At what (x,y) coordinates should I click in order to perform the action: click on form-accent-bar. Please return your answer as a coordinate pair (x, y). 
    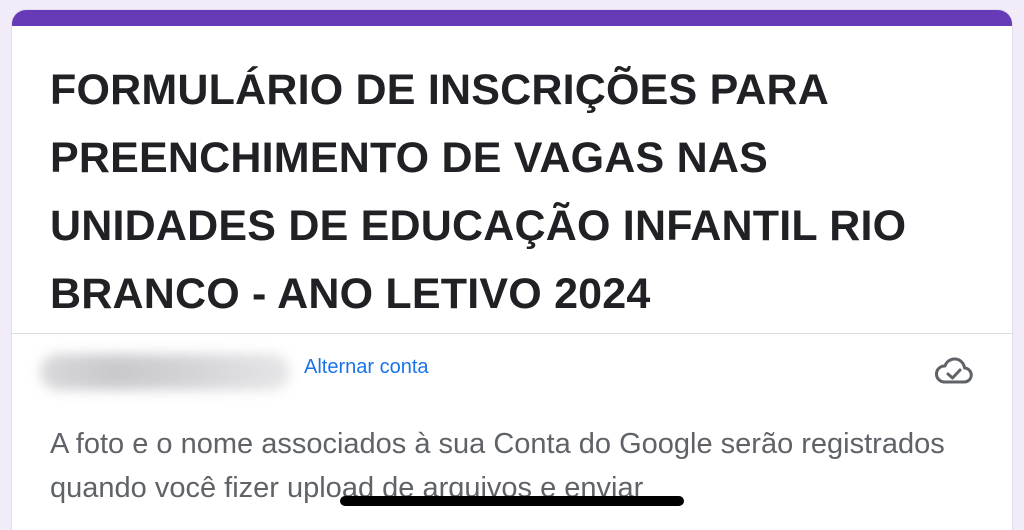
    Looking at the image, I should click on (512, 18).